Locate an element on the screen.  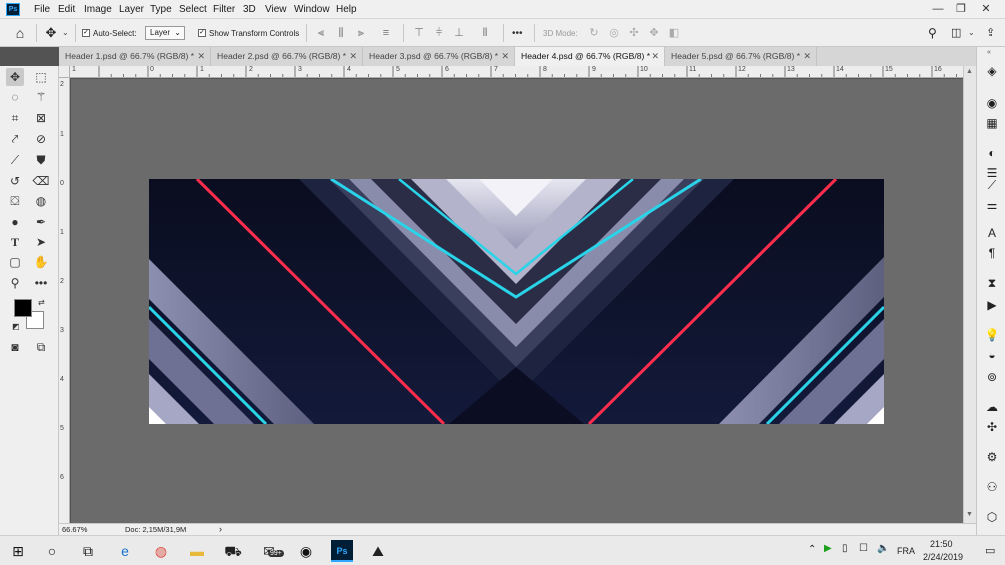
photoshop-taskbar-icon: Ps is located at coordinates (342, 551).